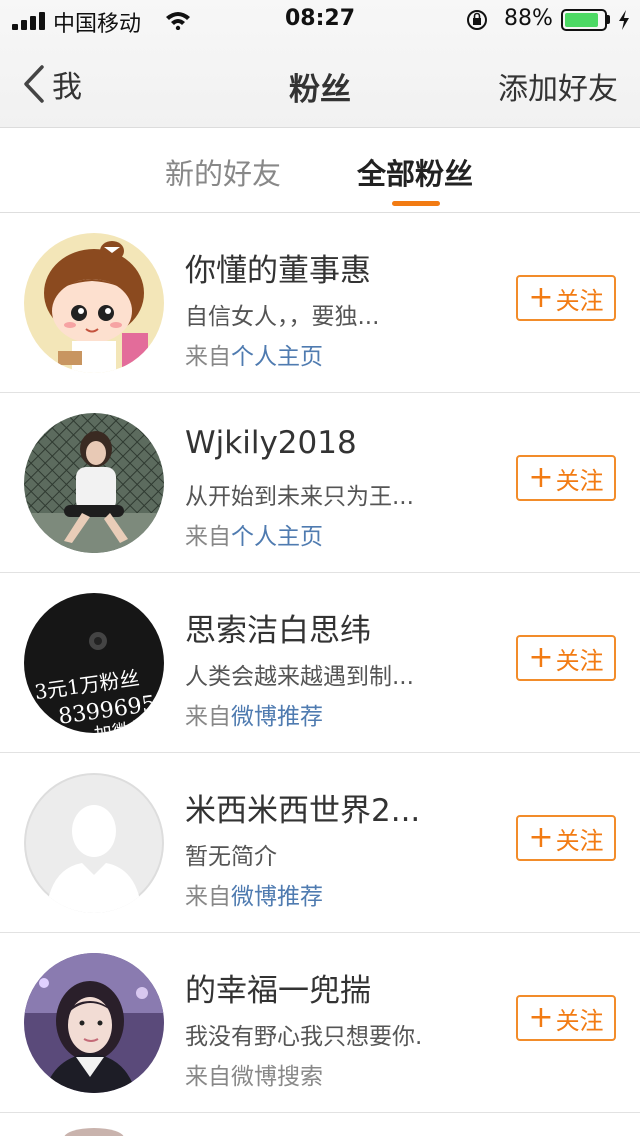 The width and height of the screenshot is (640, 1136). What do you see at coordinates (231, 857) in the screenshot?
I see `fan-description: 暂无简介` at bounding box center [231, 857].